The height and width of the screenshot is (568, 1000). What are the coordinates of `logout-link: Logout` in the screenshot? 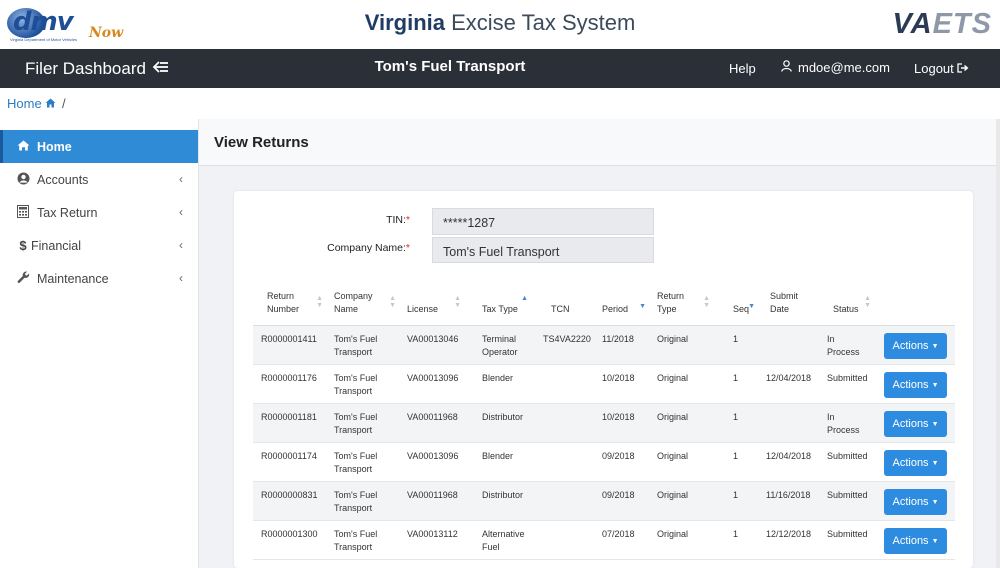 It's located at (941, 68).